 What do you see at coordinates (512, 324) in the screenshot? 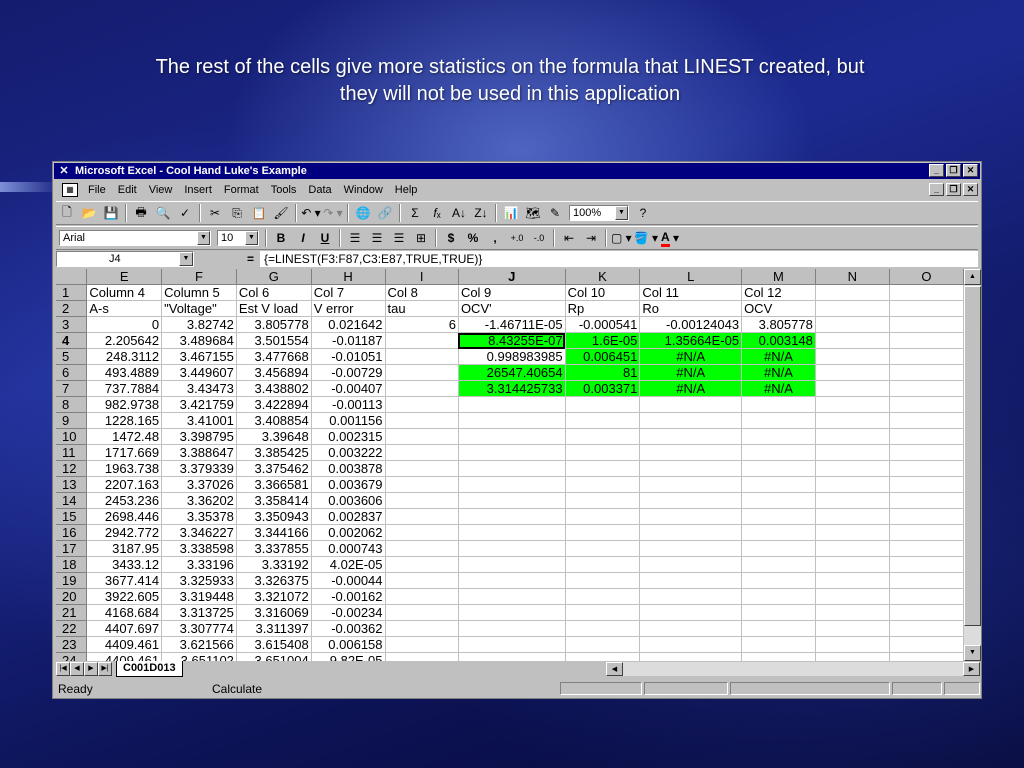
I see `sheet-cell: -1.46711E-05` at bounding box center [512, 324].